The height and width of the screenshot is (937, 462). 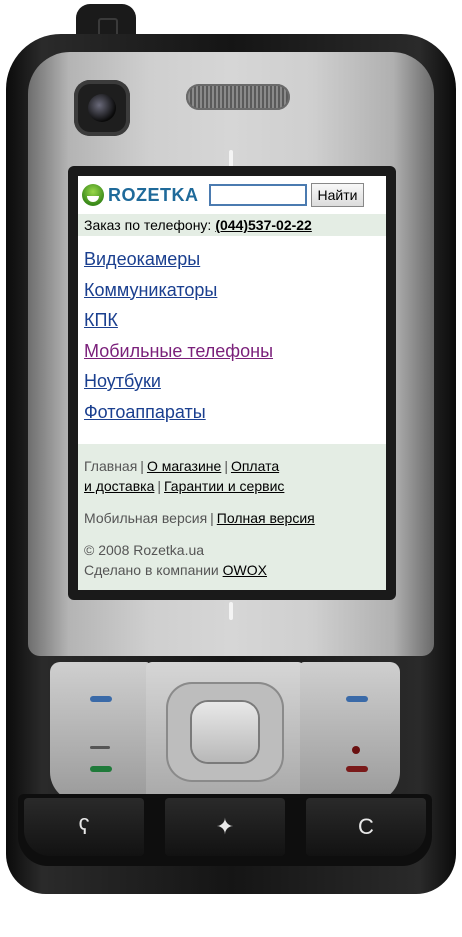 I want to click on logo-text: ROZETKA, so click(x=153, y=194).